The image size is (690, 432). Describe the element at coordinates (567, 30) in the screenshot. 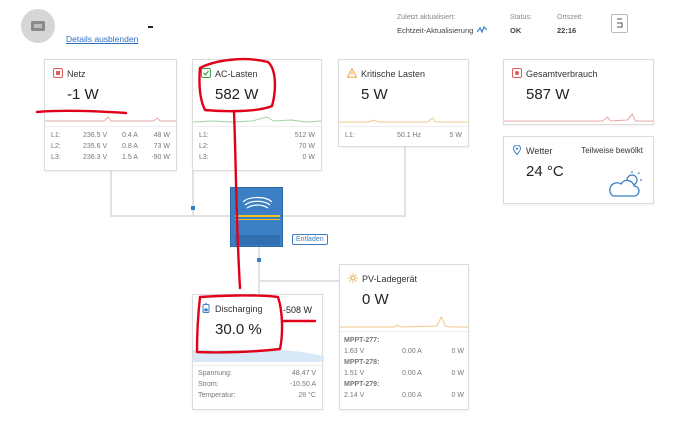

I see `time-value: 22:16` at that location.